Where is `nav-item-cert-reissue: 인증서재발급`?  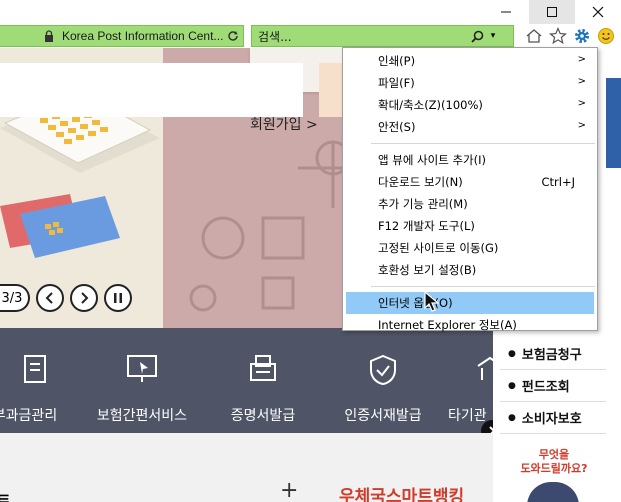 nav-item-cert-reissue: 인증서재발급 is located at coordinates (383, 380).